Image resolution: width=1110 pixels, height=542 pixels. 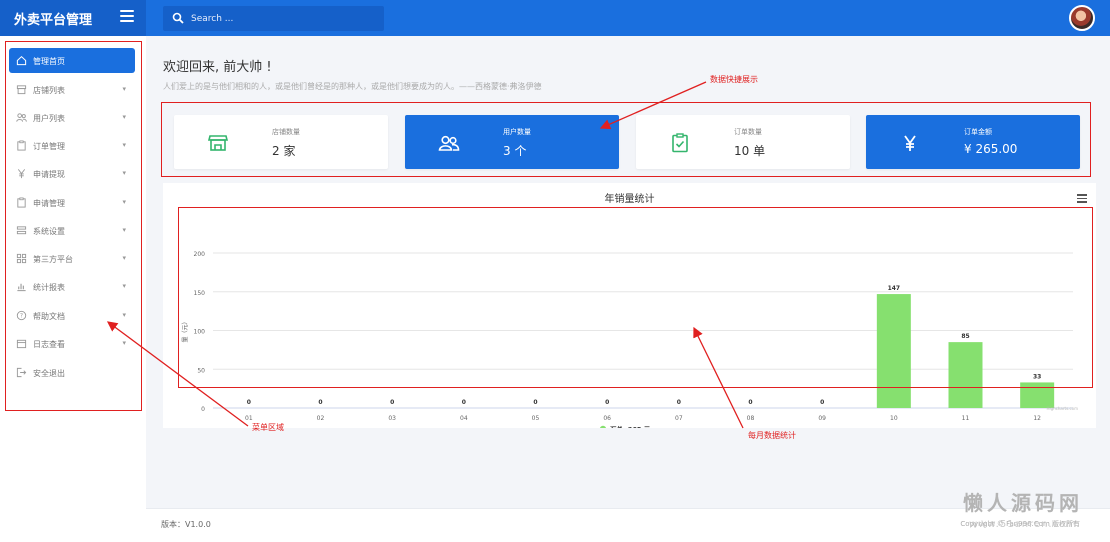 I want to click on brand-area: 外卖平台管理, so click(x=73, y=18).